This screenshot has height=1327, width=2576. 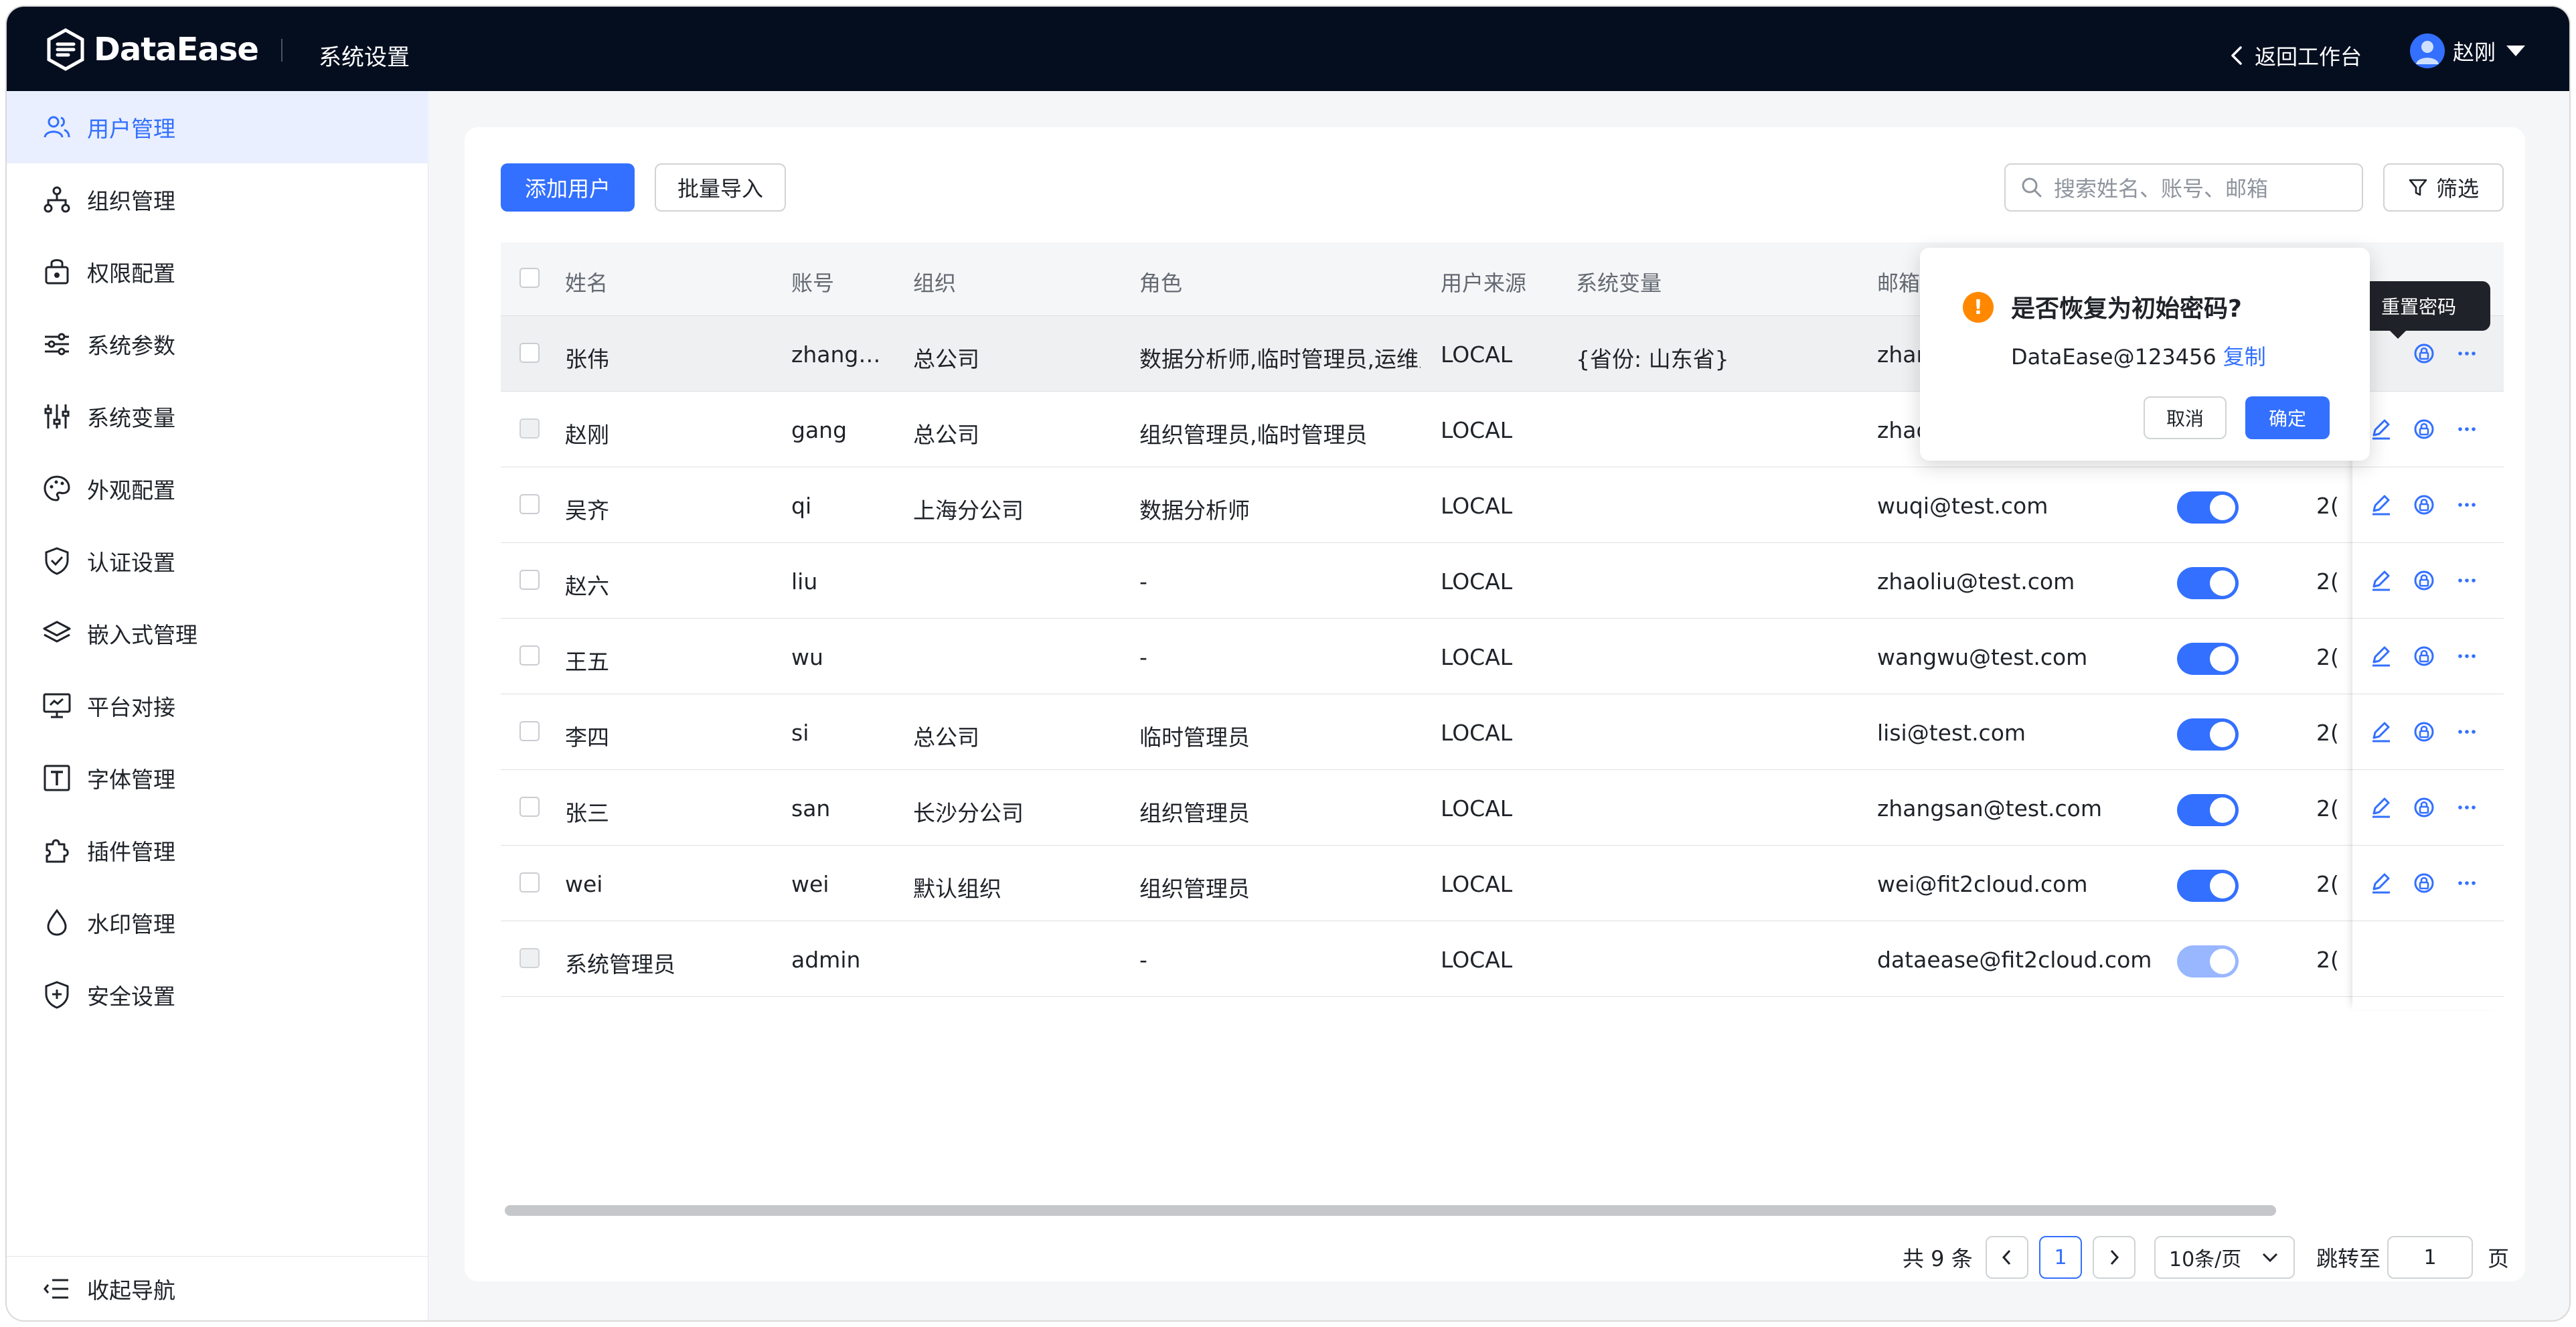 What do you see at coordinates (568, 187) in the screenshot?
I see `add-user-button: 添加用户` at bounding box center [568, 187].